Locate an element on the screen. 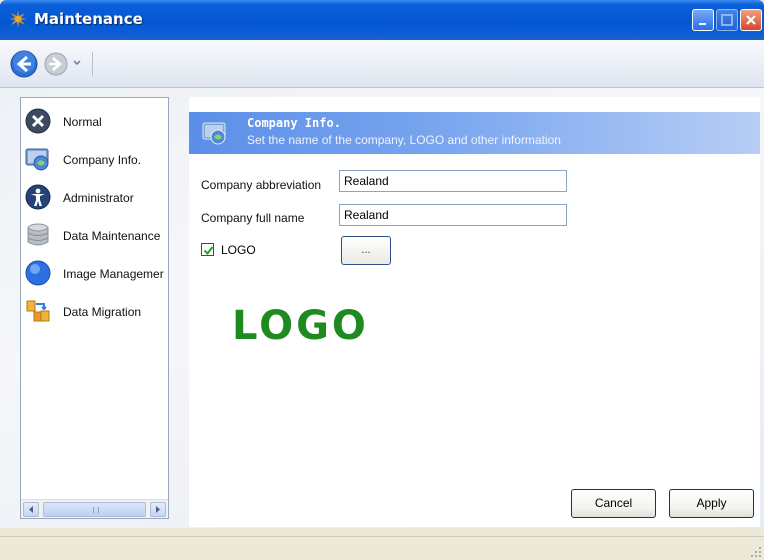  scroll-thumb is located at coordinates (94, 509).